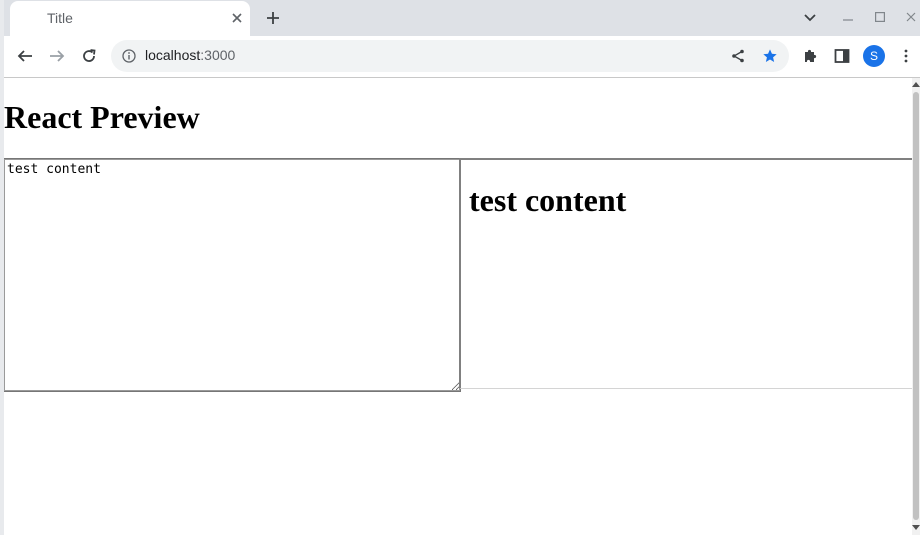 Image resolution: width=920 pixels, height=535 pixels. I want to click on scroll-up-arrow-icon, so click(916, 84).